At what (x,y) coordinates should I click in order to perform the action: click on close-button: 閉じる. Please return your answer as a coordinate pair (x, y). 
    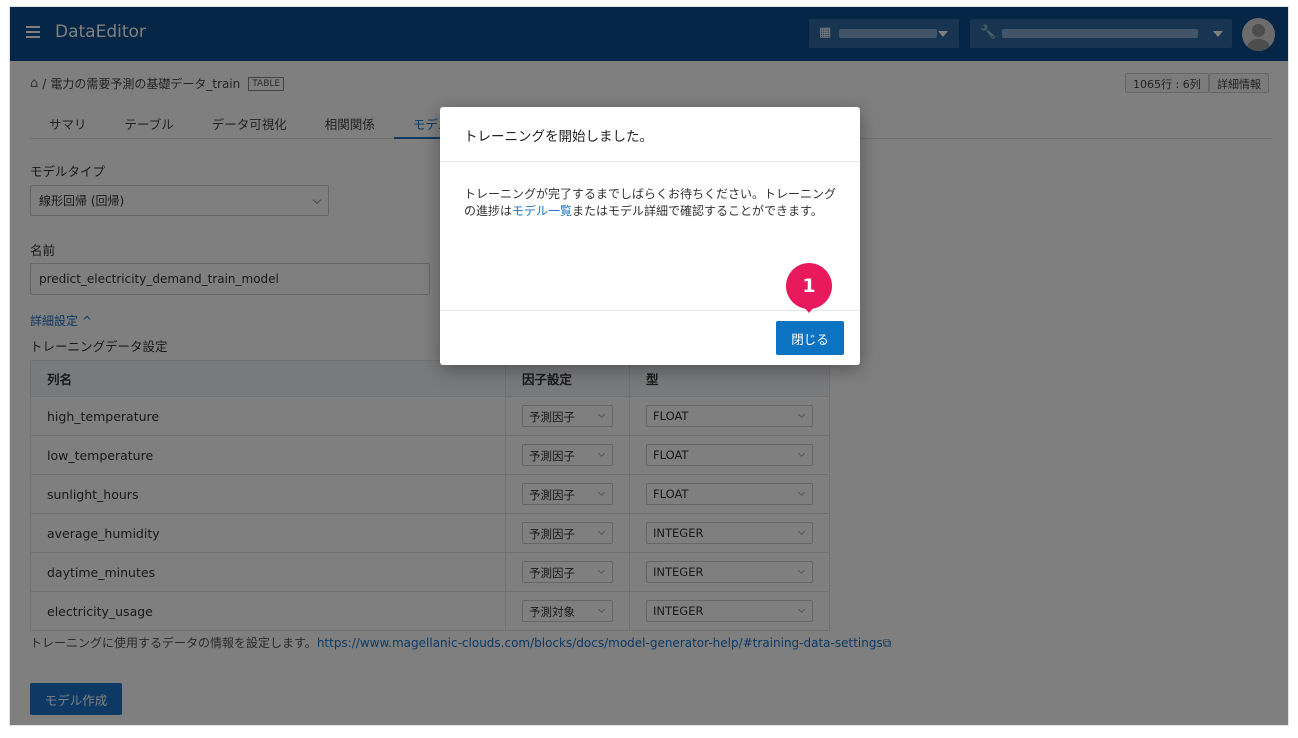
    Looking at the image, I should click on (810, 338).